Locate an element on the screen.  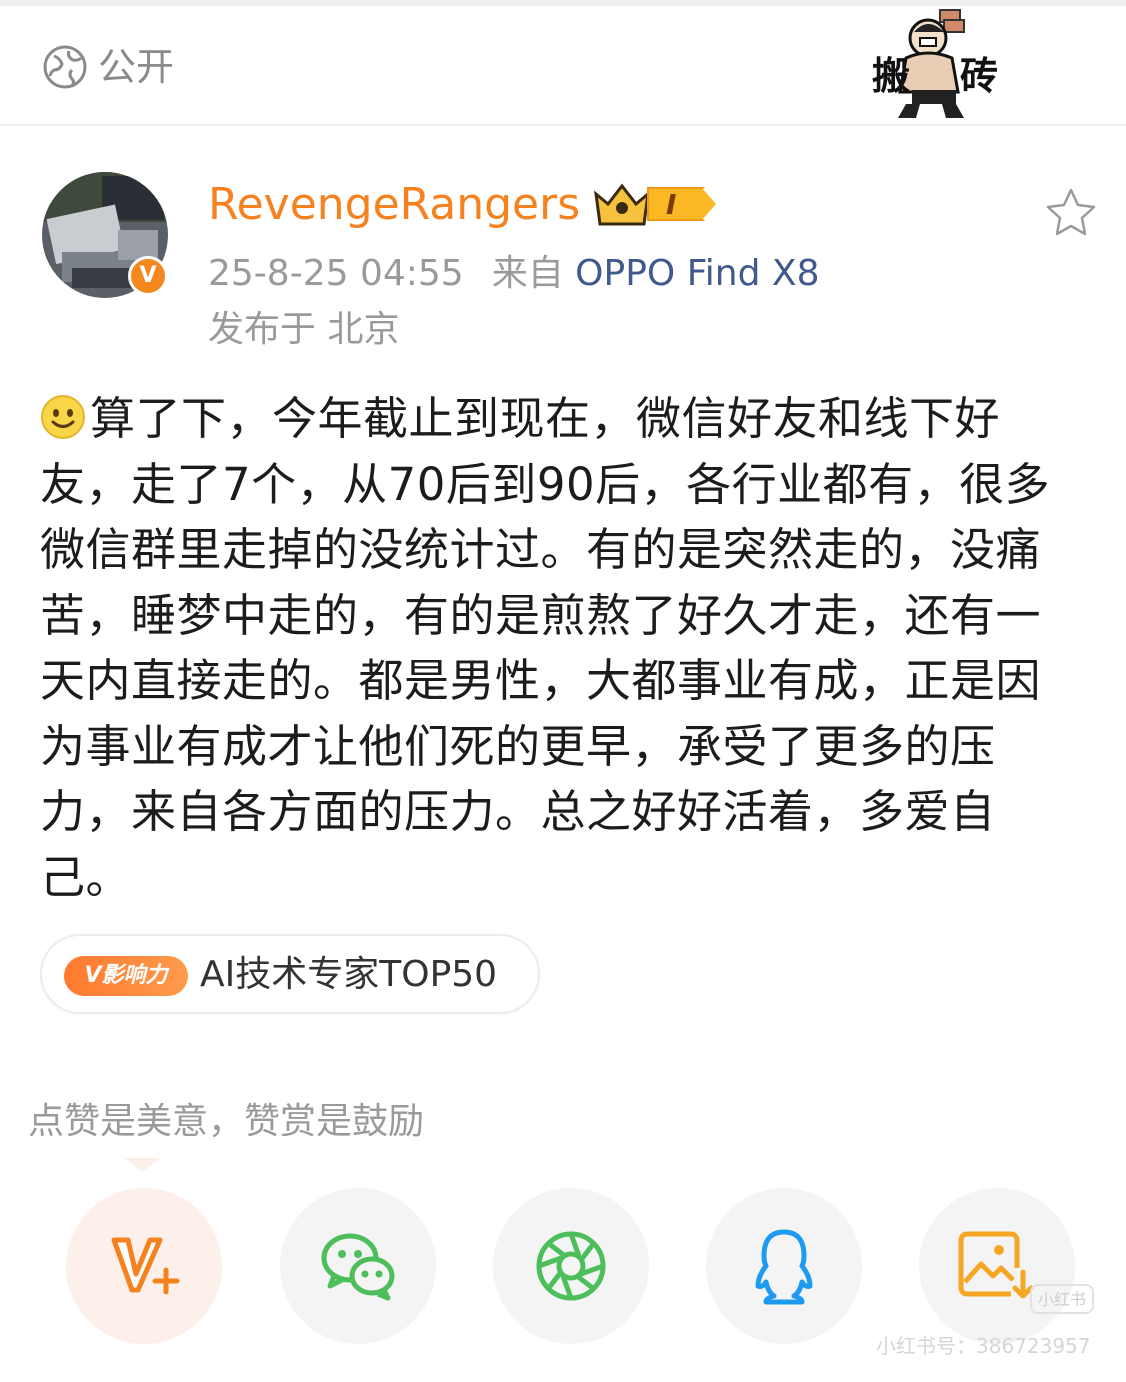
visibility-label: 公开 is located at coordinates (136, 67).